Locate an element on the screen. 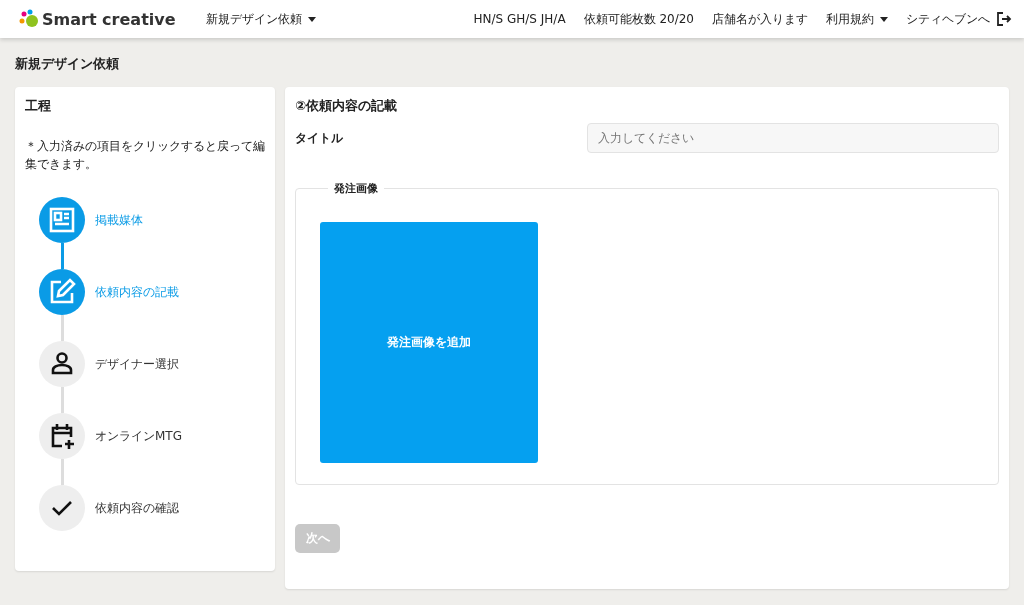  header-info: 店舗名が入ります is located at coordinates (760, 19).